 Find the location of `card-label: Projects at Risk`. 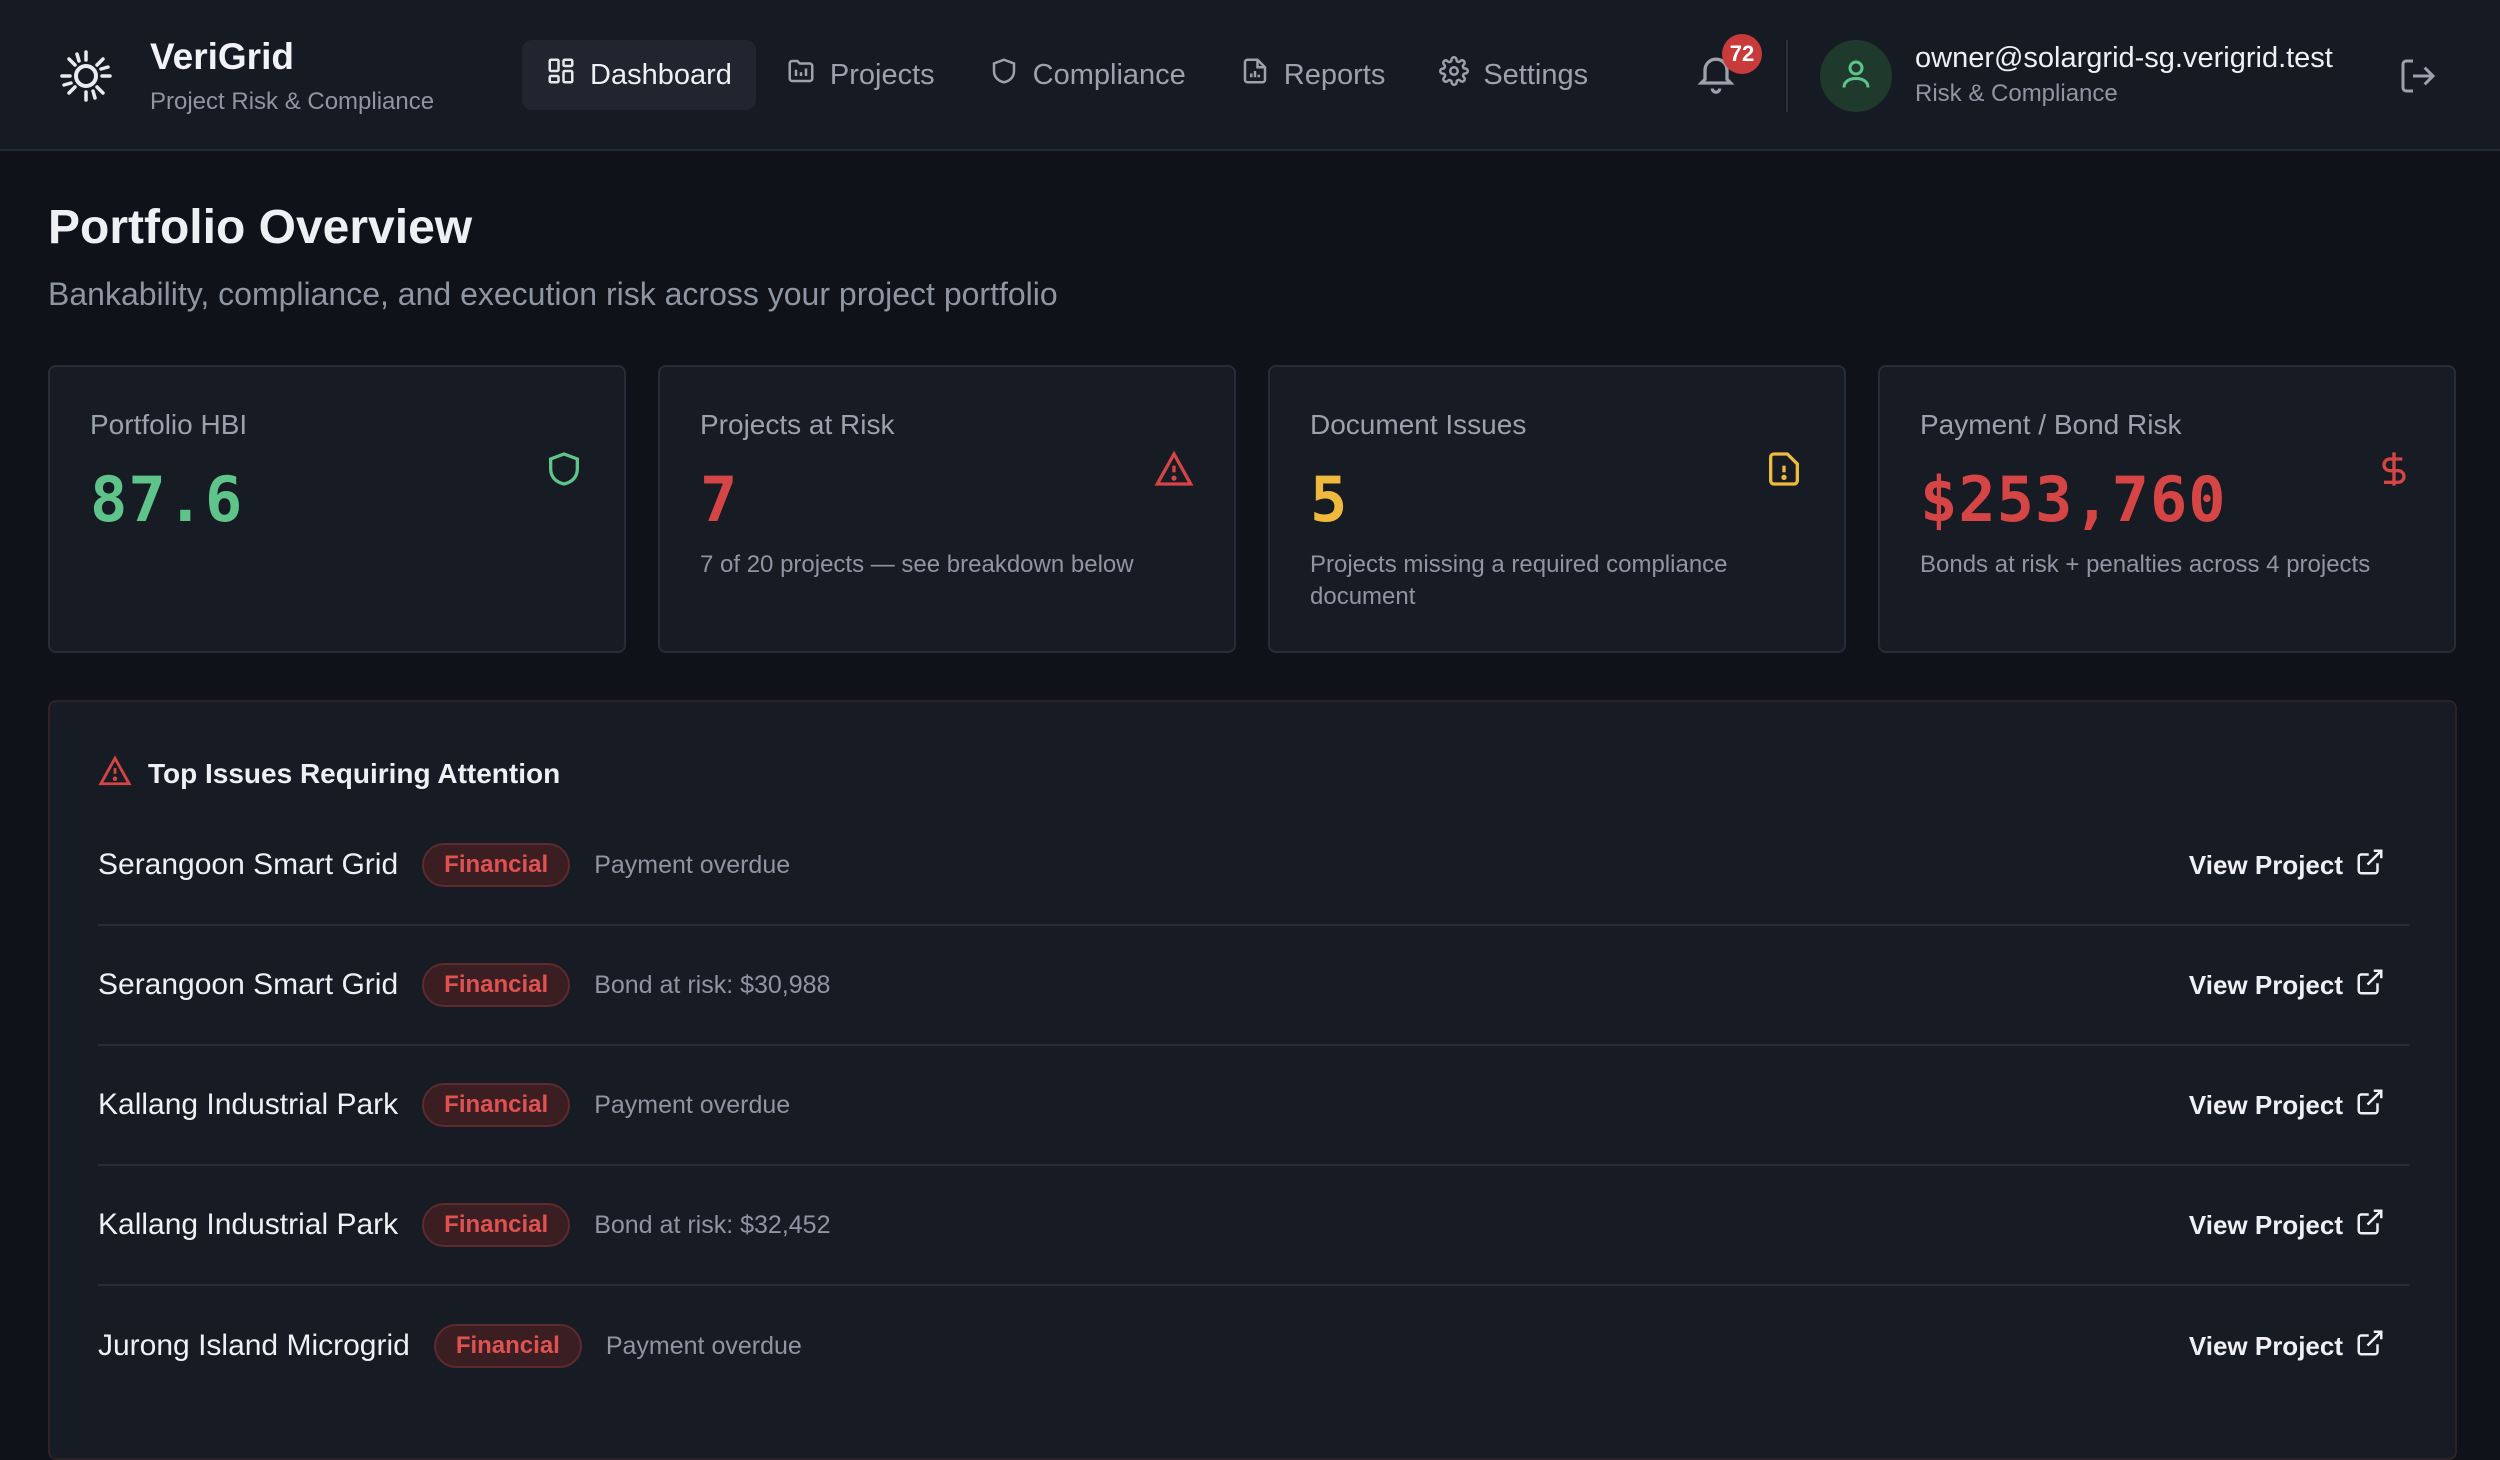

card-label: Projects at Risk is located at coordinates (797, 424).